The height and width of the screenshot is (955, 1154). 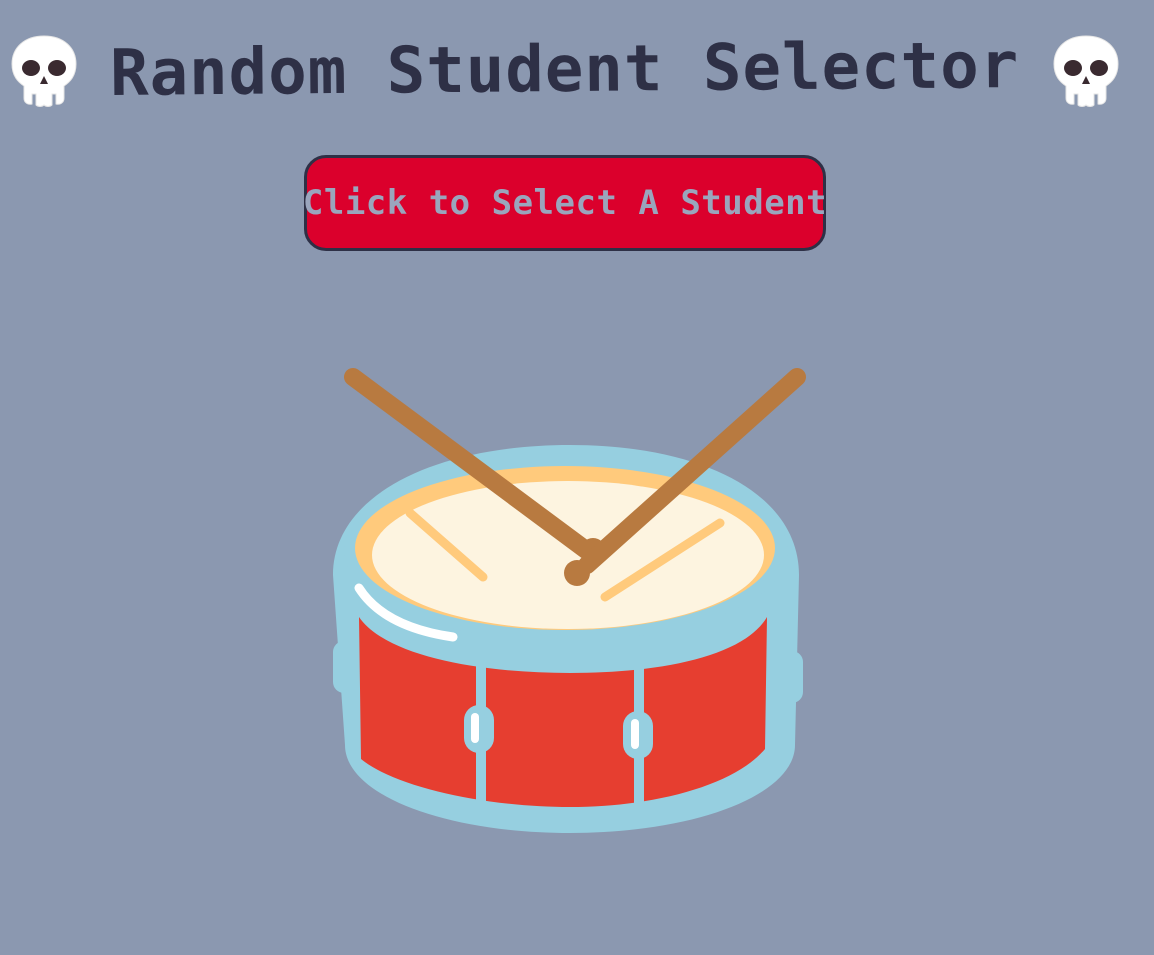 I want to click on select-student-button: Click to Select A Student, so click(x=565, y=203).